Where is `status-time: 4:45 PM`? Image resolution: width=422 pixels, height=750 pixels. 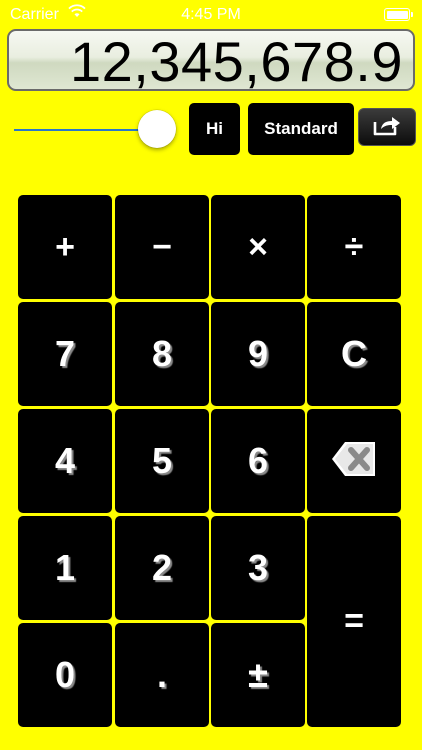 status-time: 4:45 PM is located at coordinates (211, 14).